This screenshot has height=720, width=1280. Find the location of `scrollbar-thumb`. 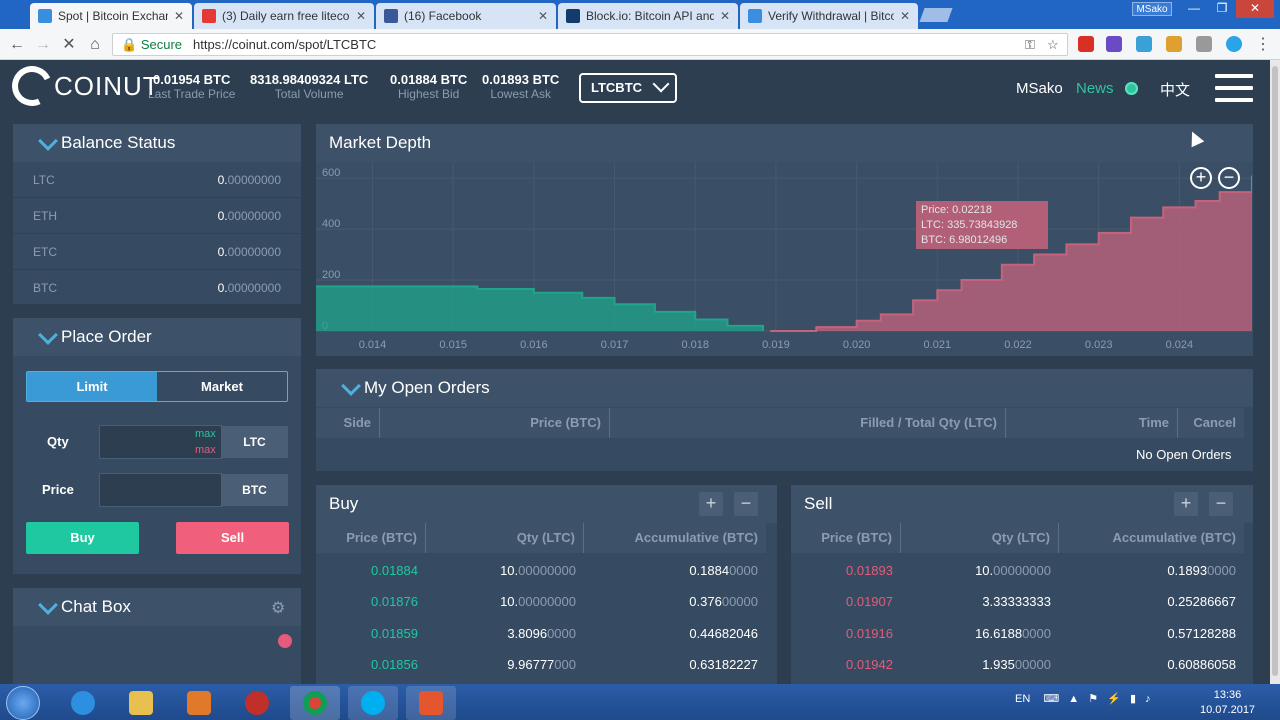

scrollbar-thumb is located at coordinates (1275, 371).